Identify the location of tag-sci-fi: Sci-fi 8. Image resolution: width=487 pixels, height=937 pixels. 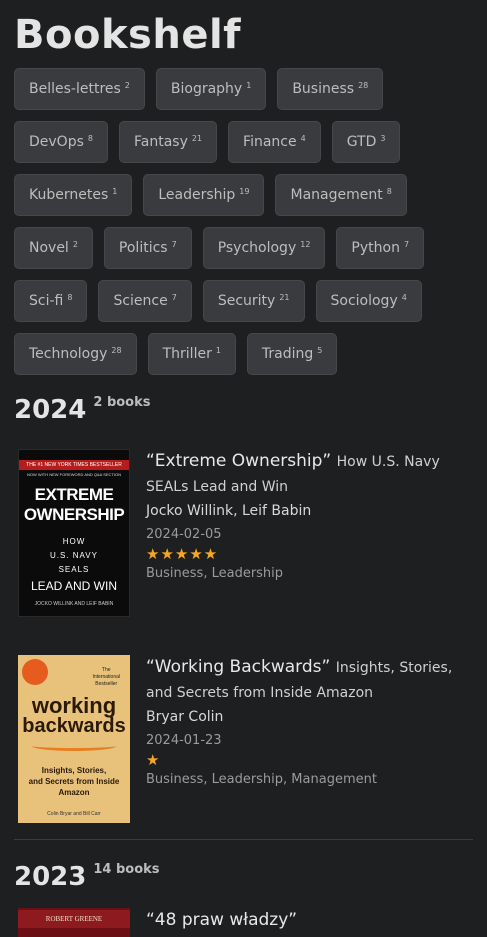
(51, 301).